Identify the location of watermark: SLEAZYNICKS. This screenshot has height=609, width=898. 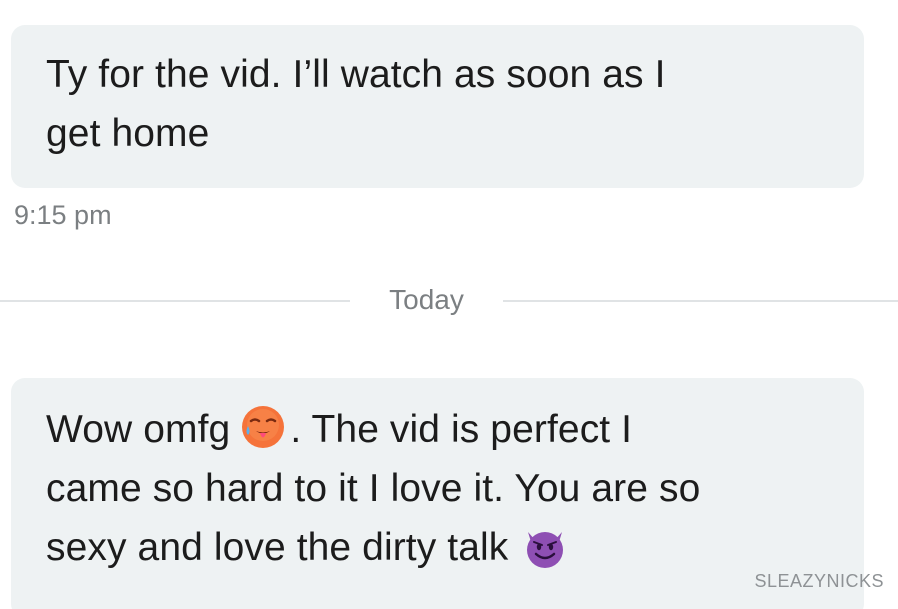
(819, 581).